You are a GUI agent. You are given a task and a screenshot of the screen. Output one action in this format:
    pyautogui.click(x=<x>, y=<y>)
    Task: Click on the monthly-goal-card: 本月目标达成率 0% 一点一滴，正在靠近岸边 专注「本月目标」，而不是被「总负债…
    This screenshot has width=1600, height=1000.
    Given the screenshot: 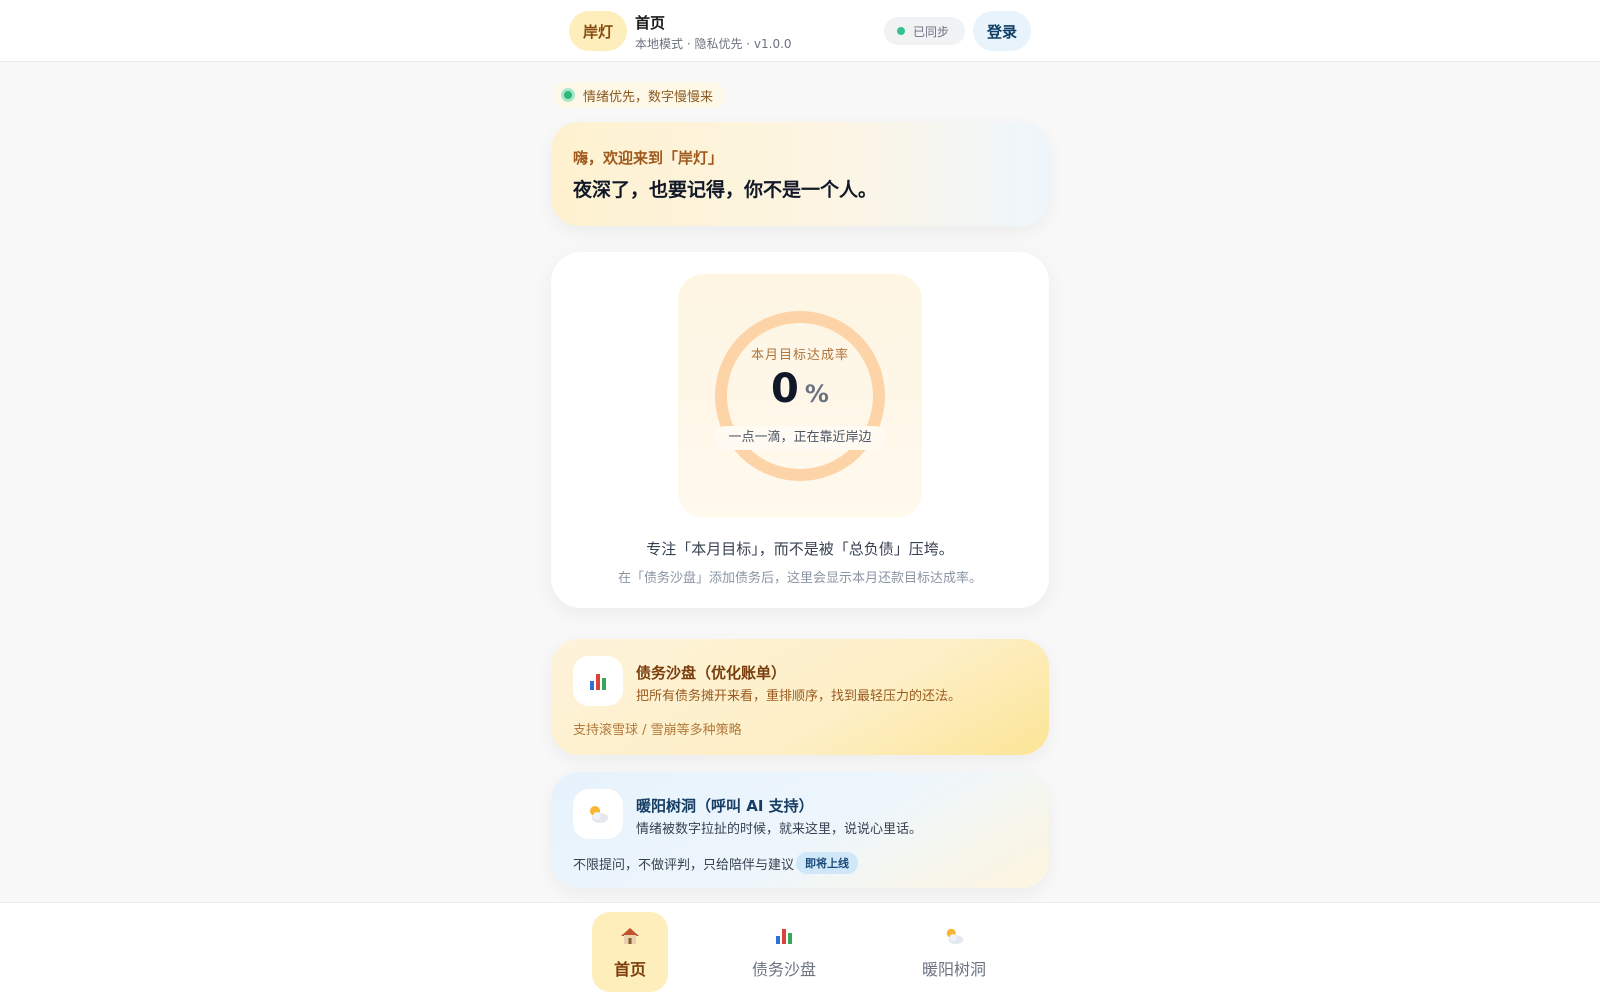 What is the action you would take?
    pyautogui.click(x=800, y=430)
    